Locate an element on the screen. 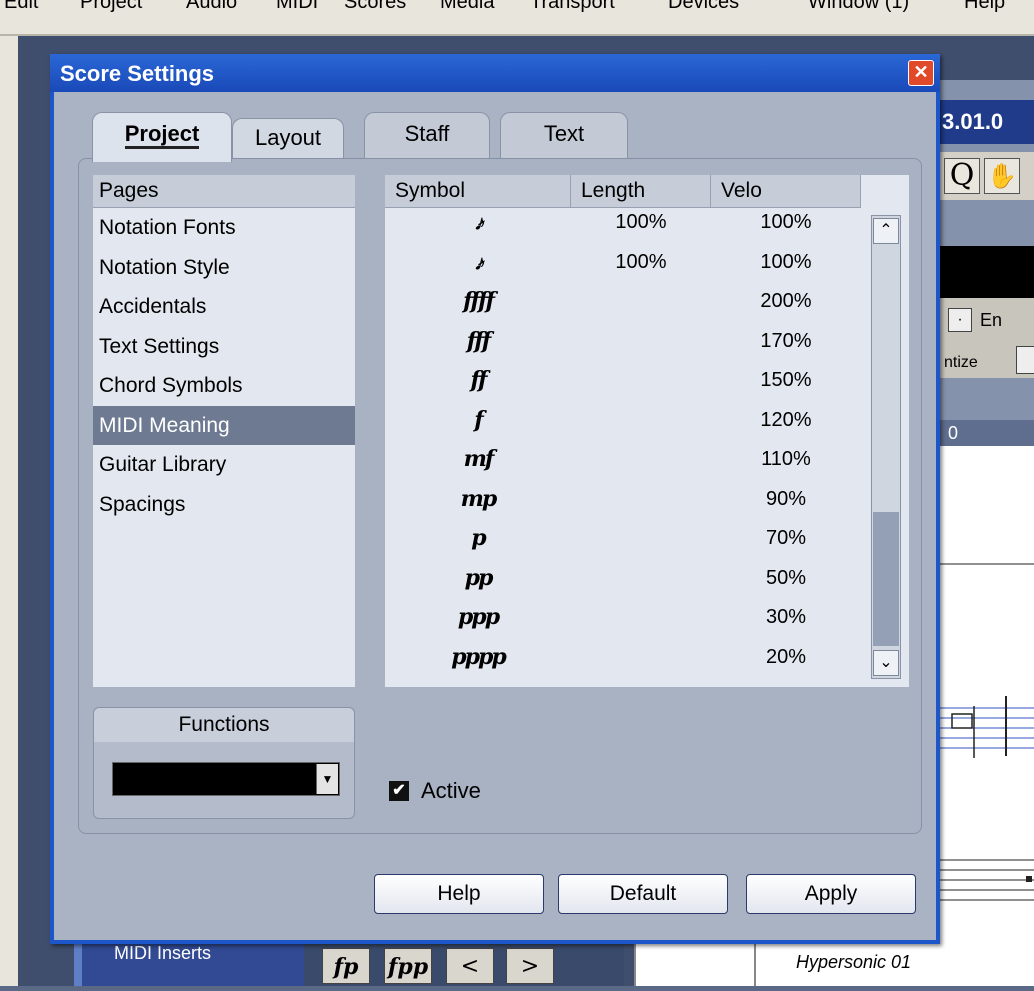 The height and width of the screenshot is (991, 1034). table-scrollbar: ⌃ ⌄ is located at coordinates (886, 447).